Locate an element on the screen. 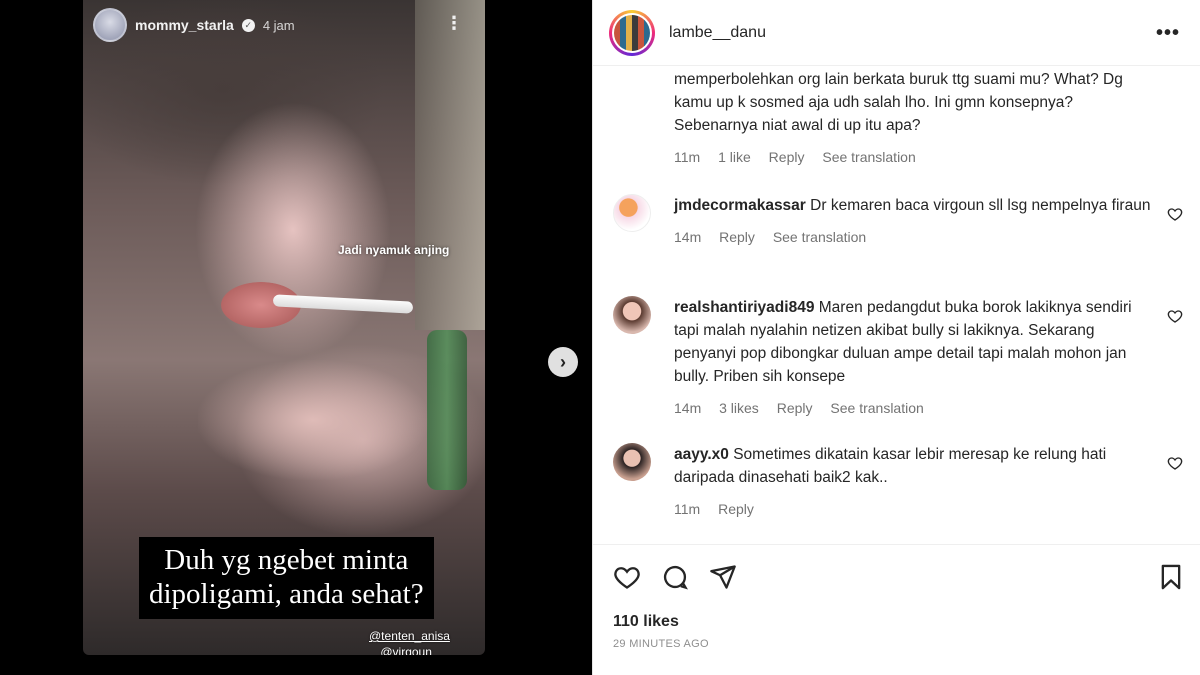  comment-icon is located at coordinates (675, 578).